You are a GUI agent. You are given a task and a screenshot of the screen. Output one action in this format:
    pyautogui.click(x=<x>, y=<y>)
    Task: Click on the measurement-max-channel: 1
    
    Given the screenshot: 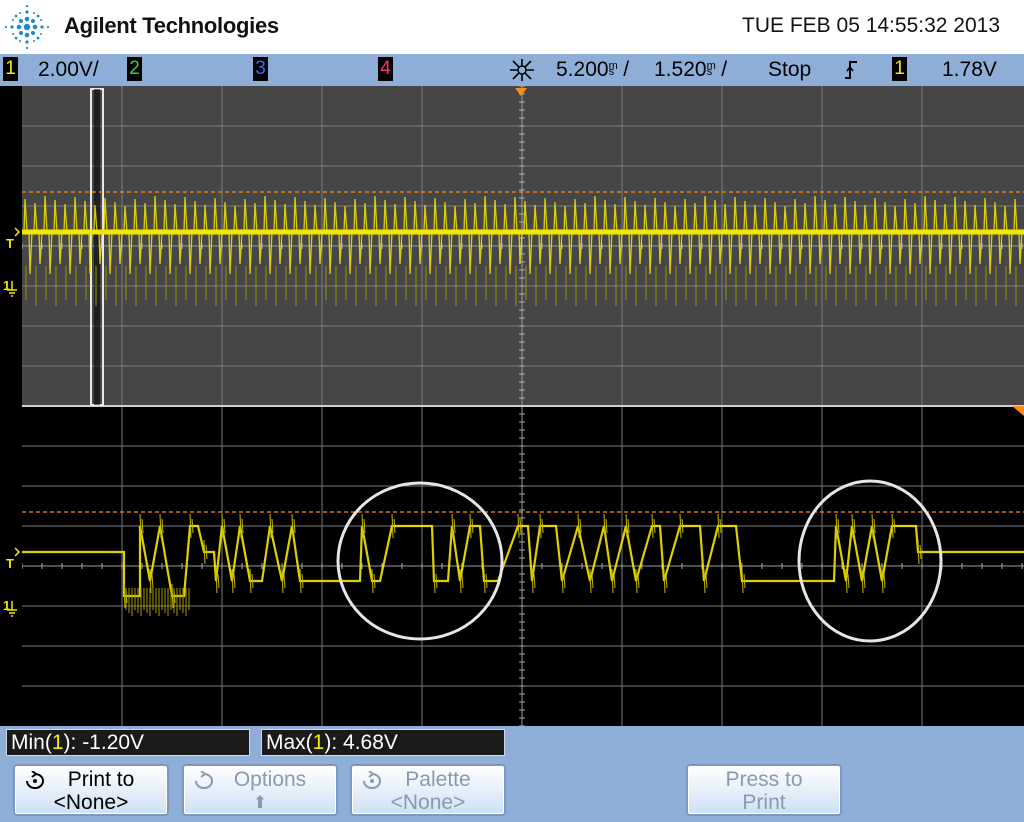 What is the action you would take?
    pyautogui.click(x=318, y=742)
    